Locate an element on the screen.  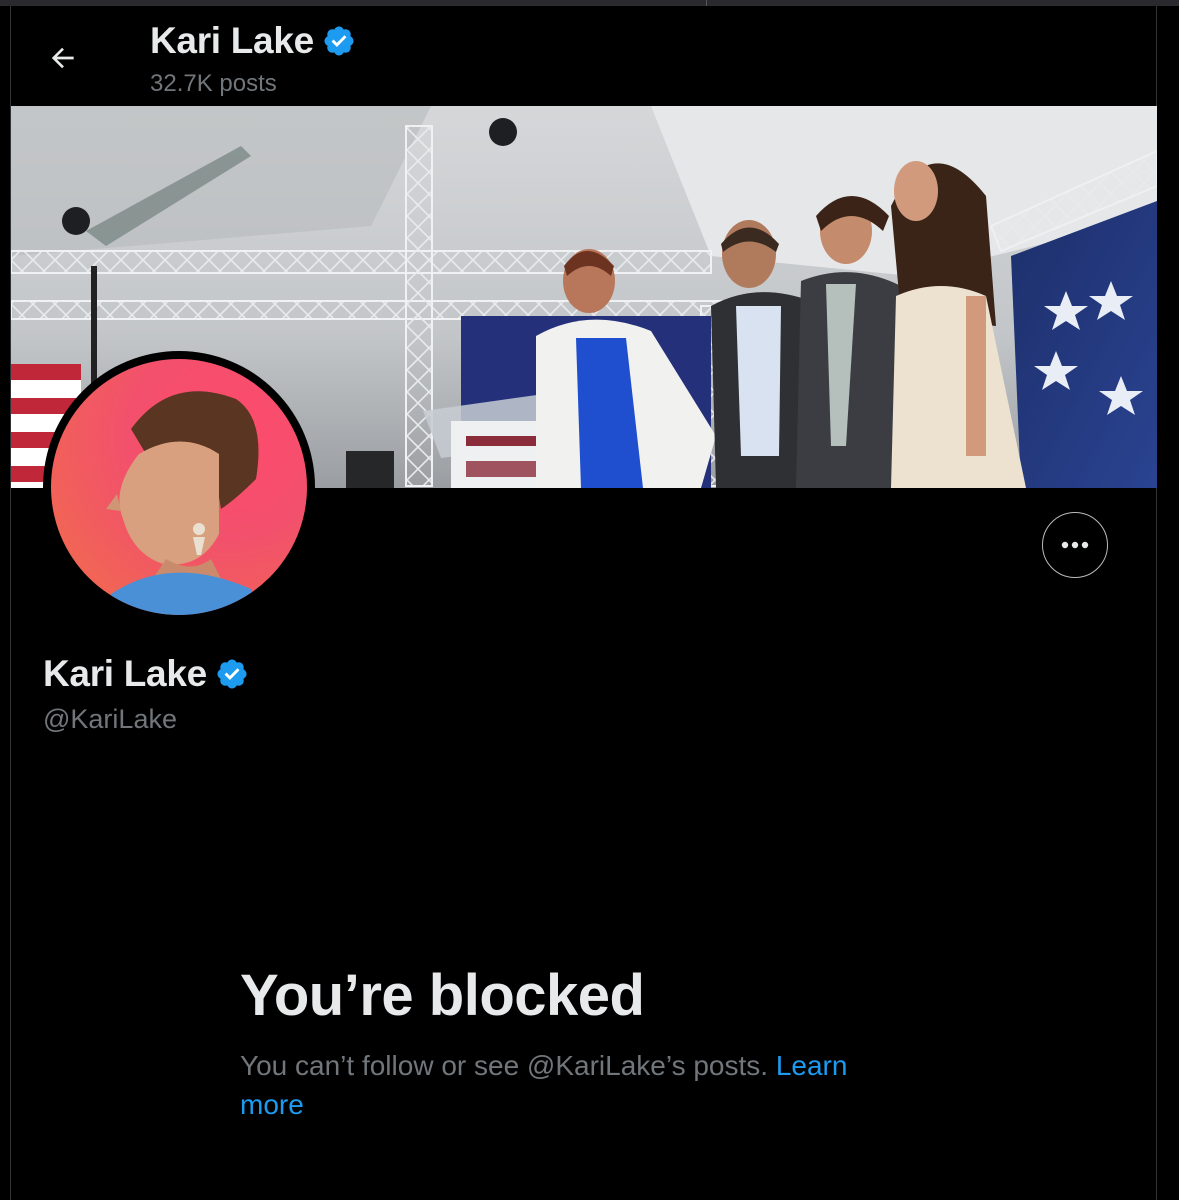
avatar-portrait is located at coordinates (183, 503).